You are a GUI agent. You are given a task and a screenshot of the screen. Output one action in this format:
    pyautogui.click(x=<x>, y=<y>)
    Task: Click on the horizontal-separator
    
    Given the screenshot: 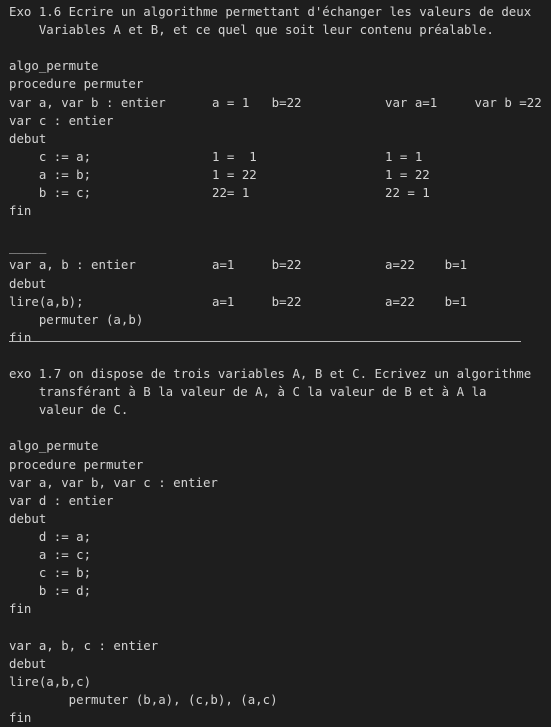 What is the action you would take?
    pyautogui.click(x=265, y=341)
    